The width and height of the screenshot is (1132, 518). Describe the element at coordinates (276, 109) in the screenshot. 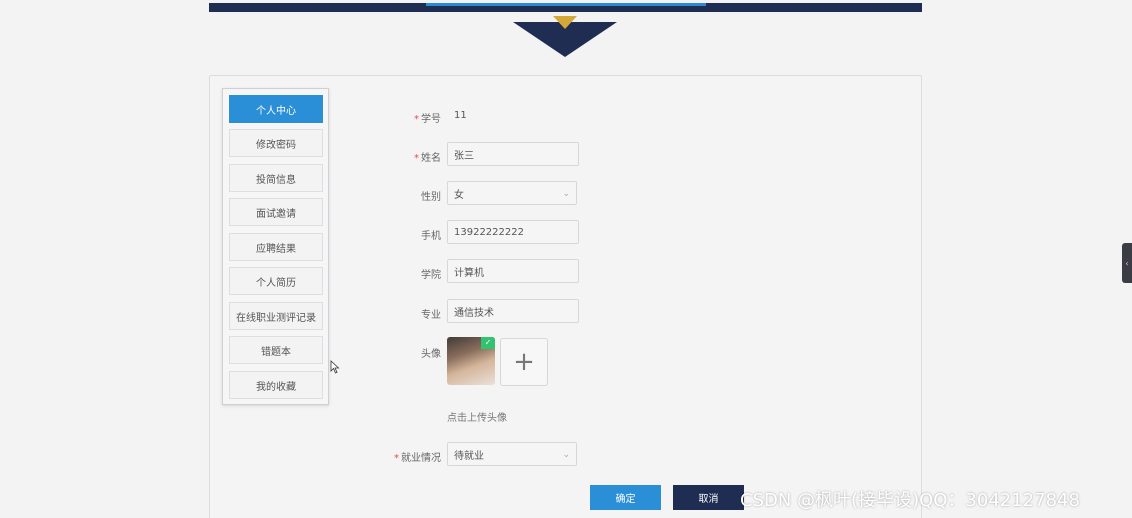

I see `sidebar-item-personal-center: 个人中心` at that location.